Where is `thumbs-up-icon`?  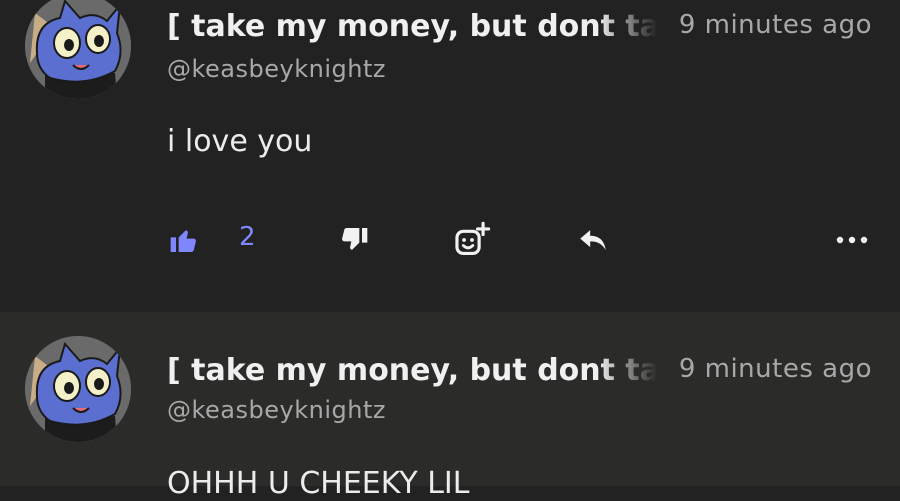
thumbs-up-icon is located at coordinates (184, 240).